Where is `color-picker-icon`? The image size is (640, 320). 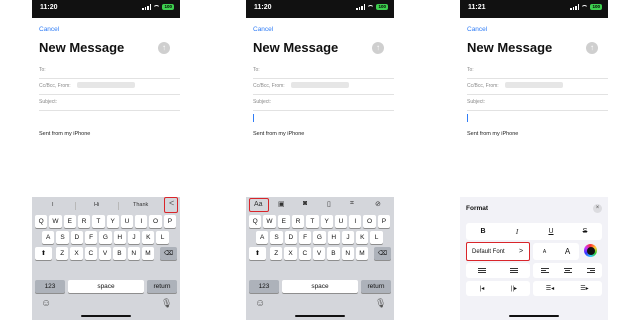
color-picker-icon is located at coordinates (590, 250).